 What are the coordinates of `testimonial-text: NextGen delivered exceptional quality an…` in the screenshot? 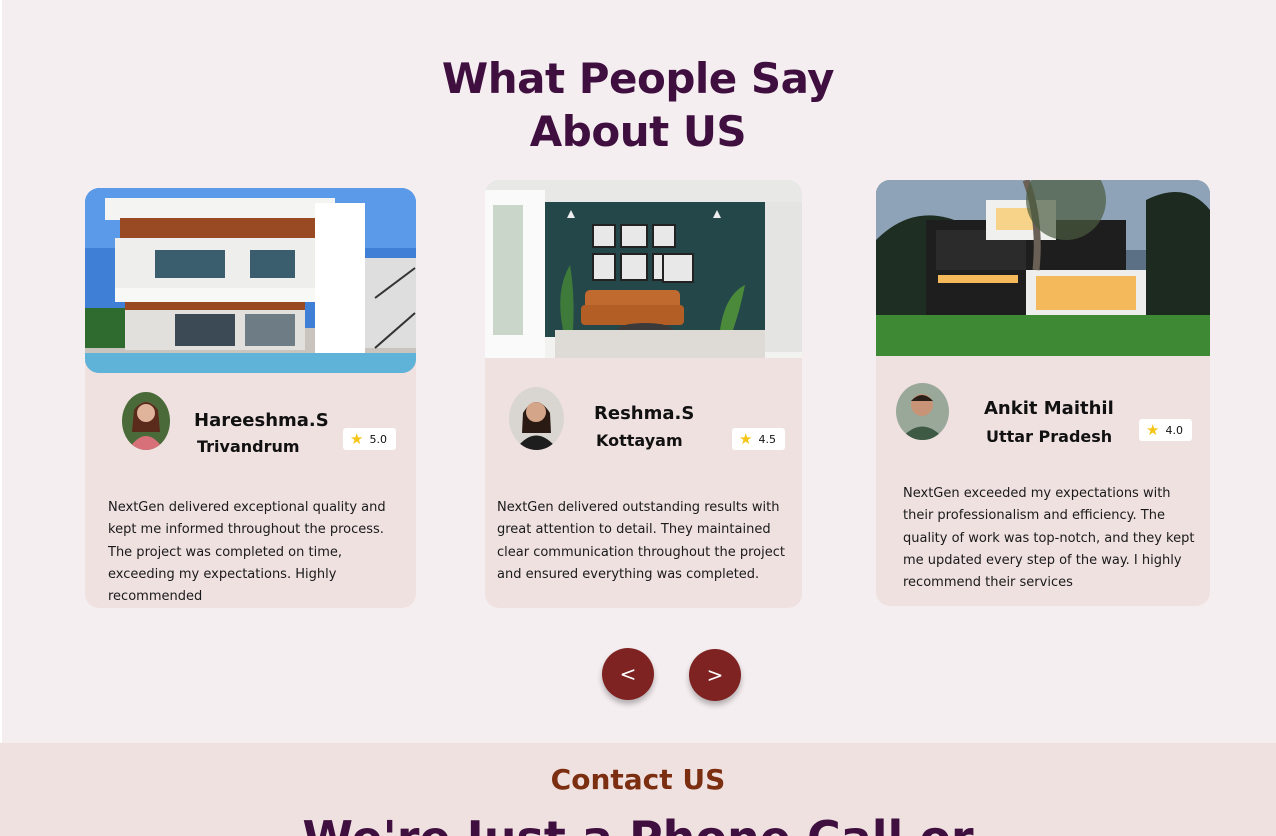 It's located at (247, 552).